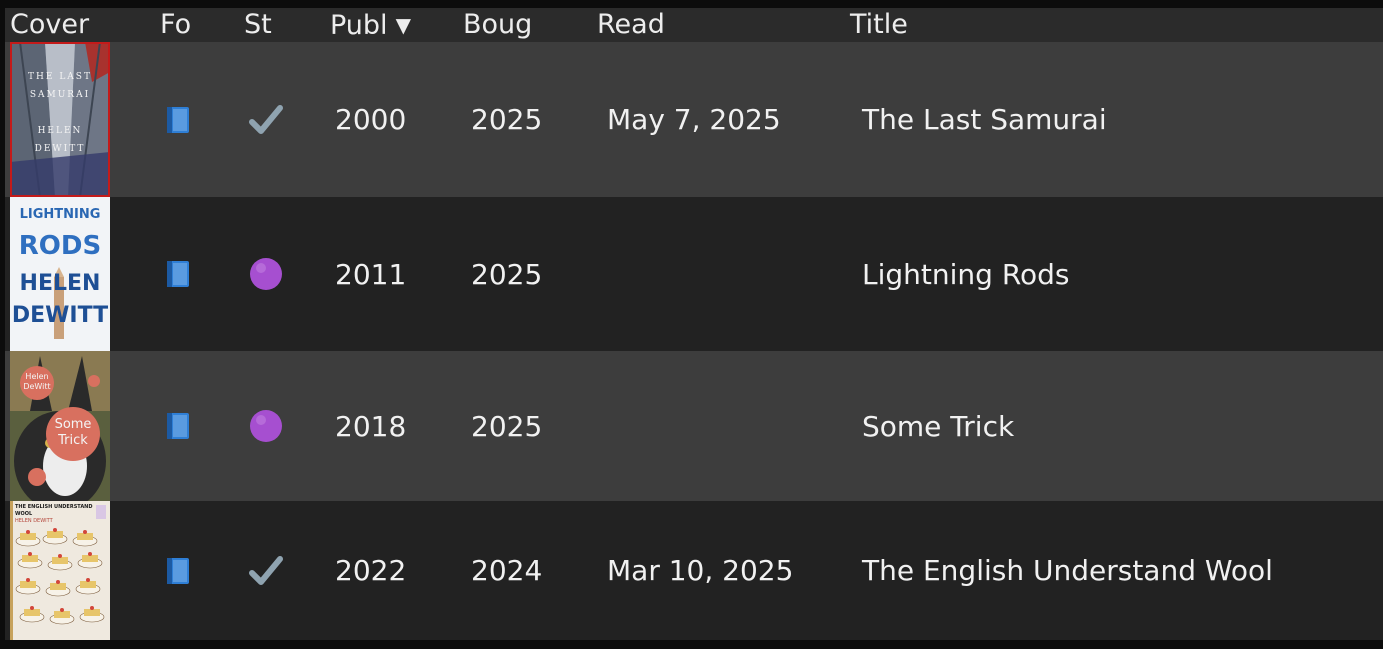  I want to click on cover-text-line: HELEN DEWITT, so click(34, 521).